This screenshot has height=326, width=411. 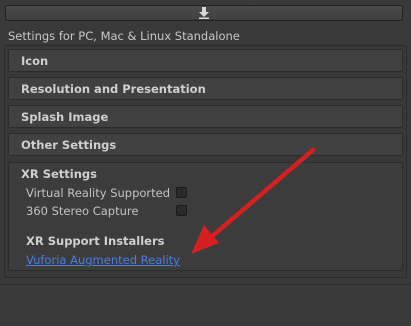 What do you see at coordinates (35, 61) in the screenshot?
I see `section-label: Icon` at bounding box center [35, 61].